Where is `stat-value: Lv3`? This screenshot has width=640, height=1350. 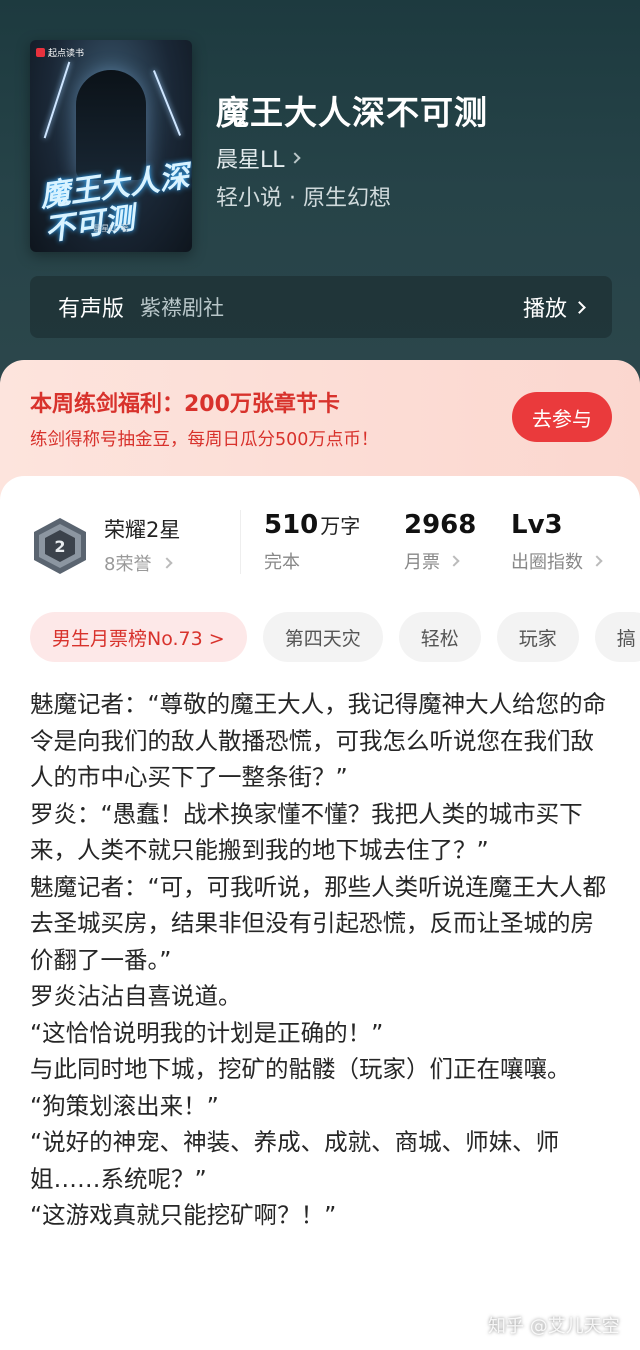
stat-value: Lv3 is located at coordinates (537, 525).